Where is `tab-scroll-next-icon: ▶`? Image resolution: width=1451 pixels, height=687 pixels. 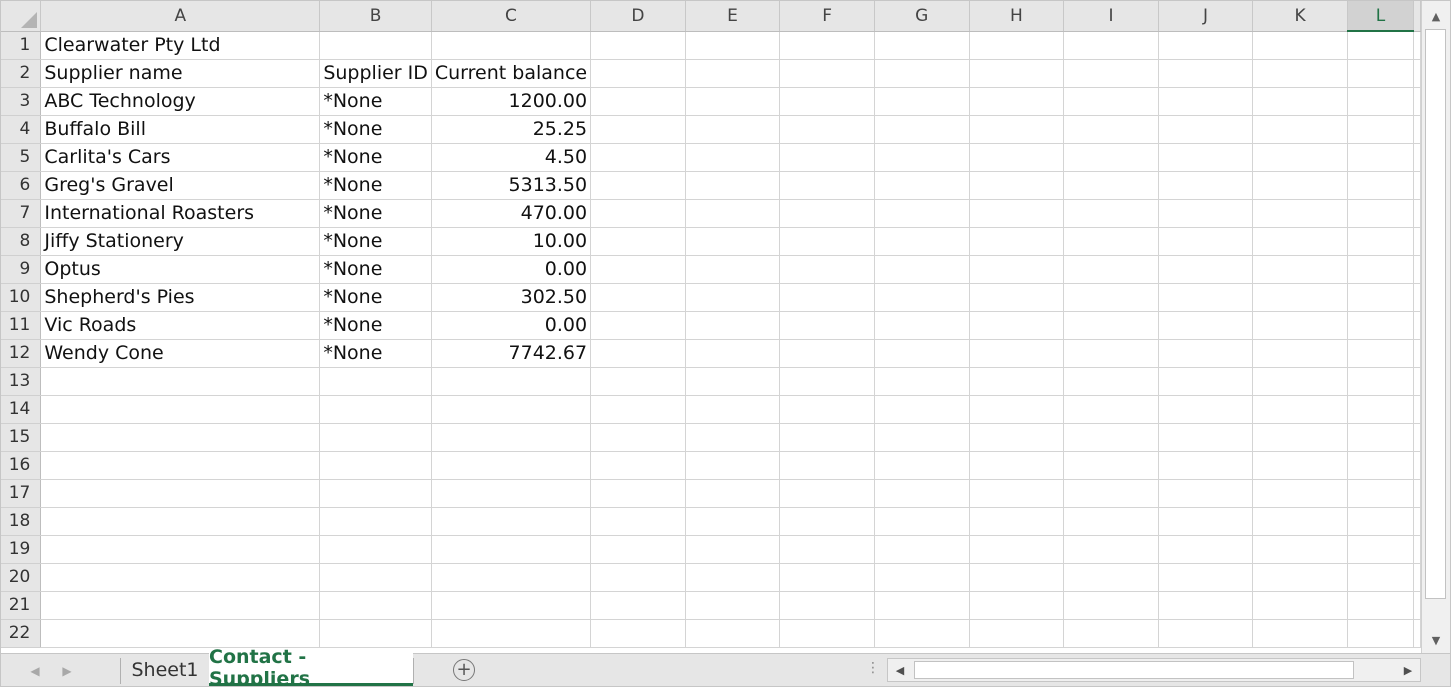
tab-scroll-next-icon: ▶ is located at coordinates (67, 671).